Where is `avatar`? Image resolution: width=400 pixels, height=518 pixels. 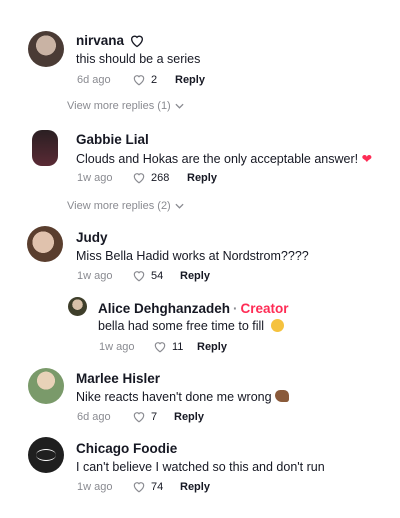 avatar is located at coordinates (46, 455).